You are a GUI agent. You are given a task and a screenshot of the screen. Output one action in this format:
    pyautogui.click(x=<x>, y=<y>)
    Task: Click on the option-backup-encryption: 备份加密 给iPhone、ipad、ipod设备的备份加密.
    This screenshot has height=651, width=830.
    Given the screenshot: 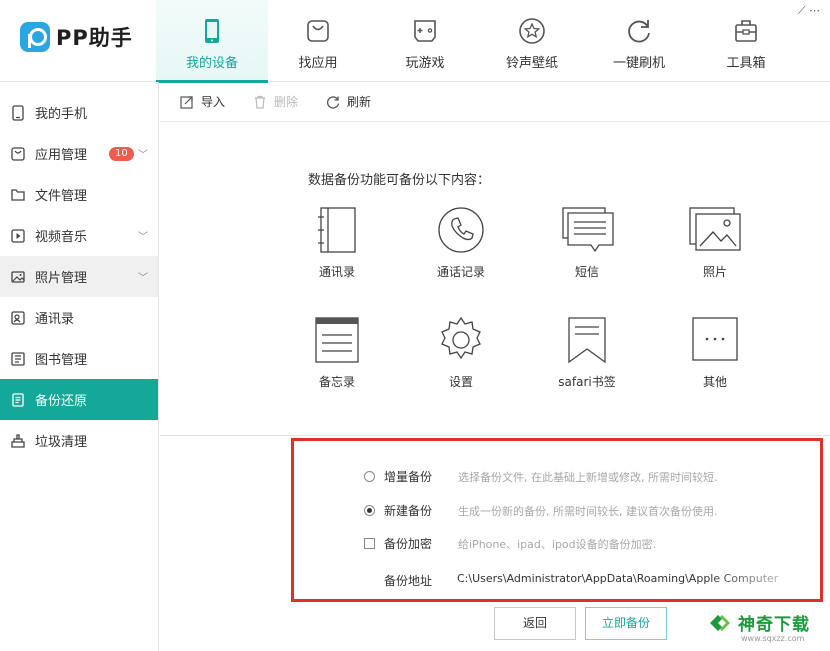 What is the action you would take?
    pyautogui.click(x=510, y=543)
    